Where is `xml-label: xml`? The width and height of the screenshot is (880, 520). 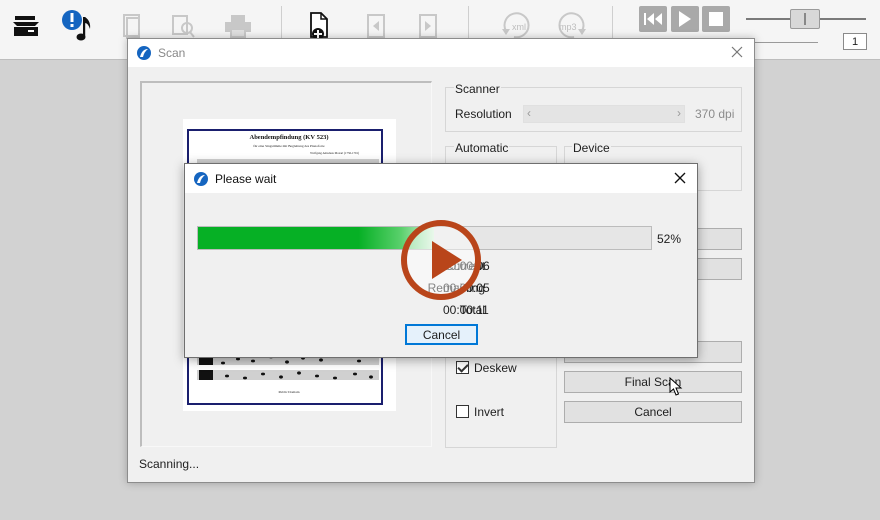 xml-label: xml is located at coordinates (519, 27).